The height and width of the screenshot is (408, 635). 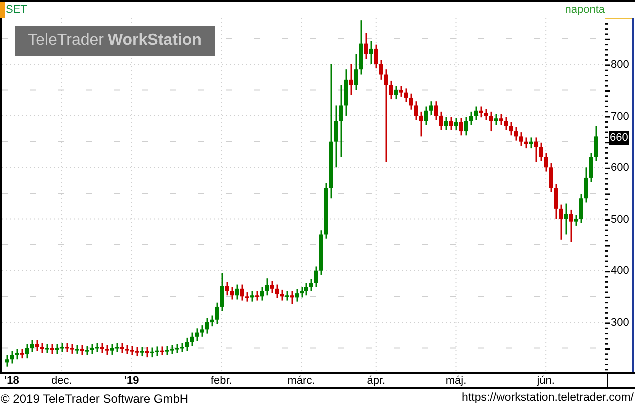 What do you see at coordinates (620, 169) in the screenshot?
I see `axis-label: 600` at bounding box center [620, 169].